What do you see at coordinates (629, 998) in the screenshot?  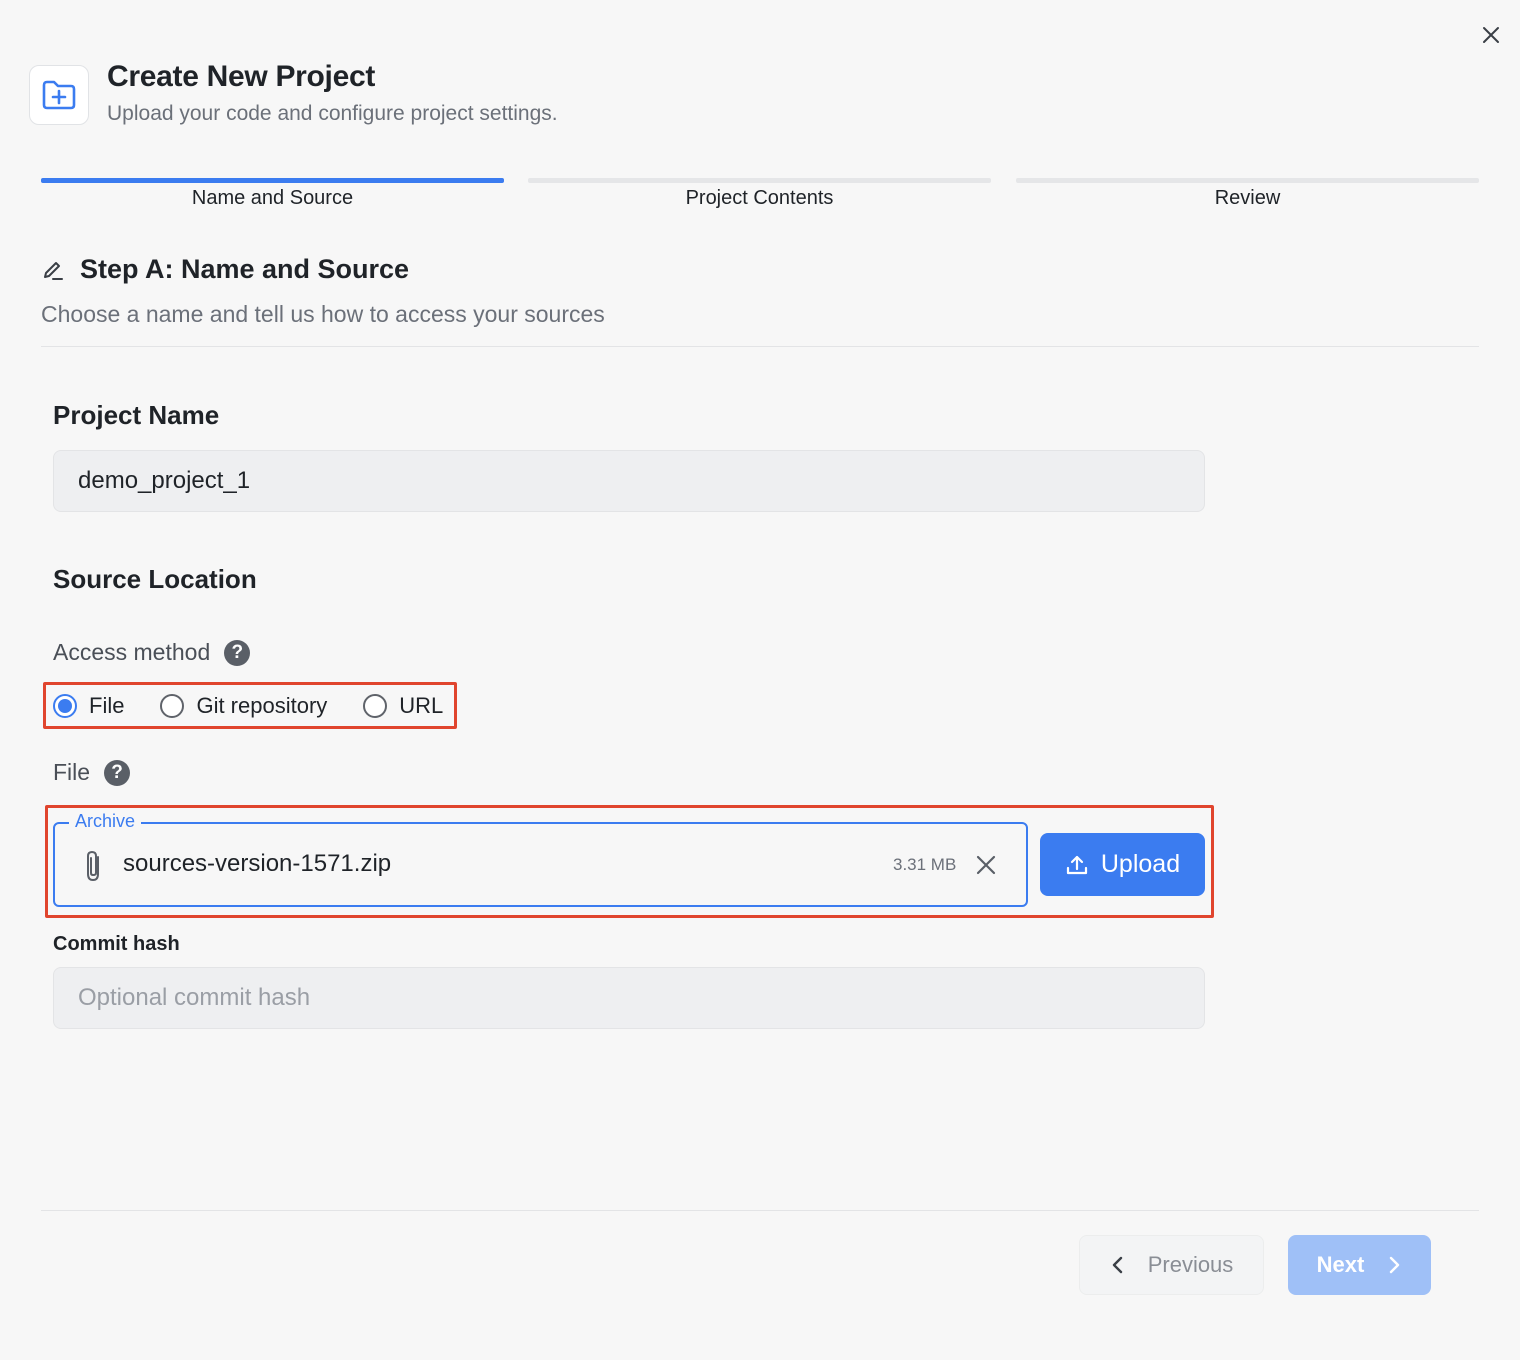 I see `commit-hash-input` at bounding box center [629, 998].